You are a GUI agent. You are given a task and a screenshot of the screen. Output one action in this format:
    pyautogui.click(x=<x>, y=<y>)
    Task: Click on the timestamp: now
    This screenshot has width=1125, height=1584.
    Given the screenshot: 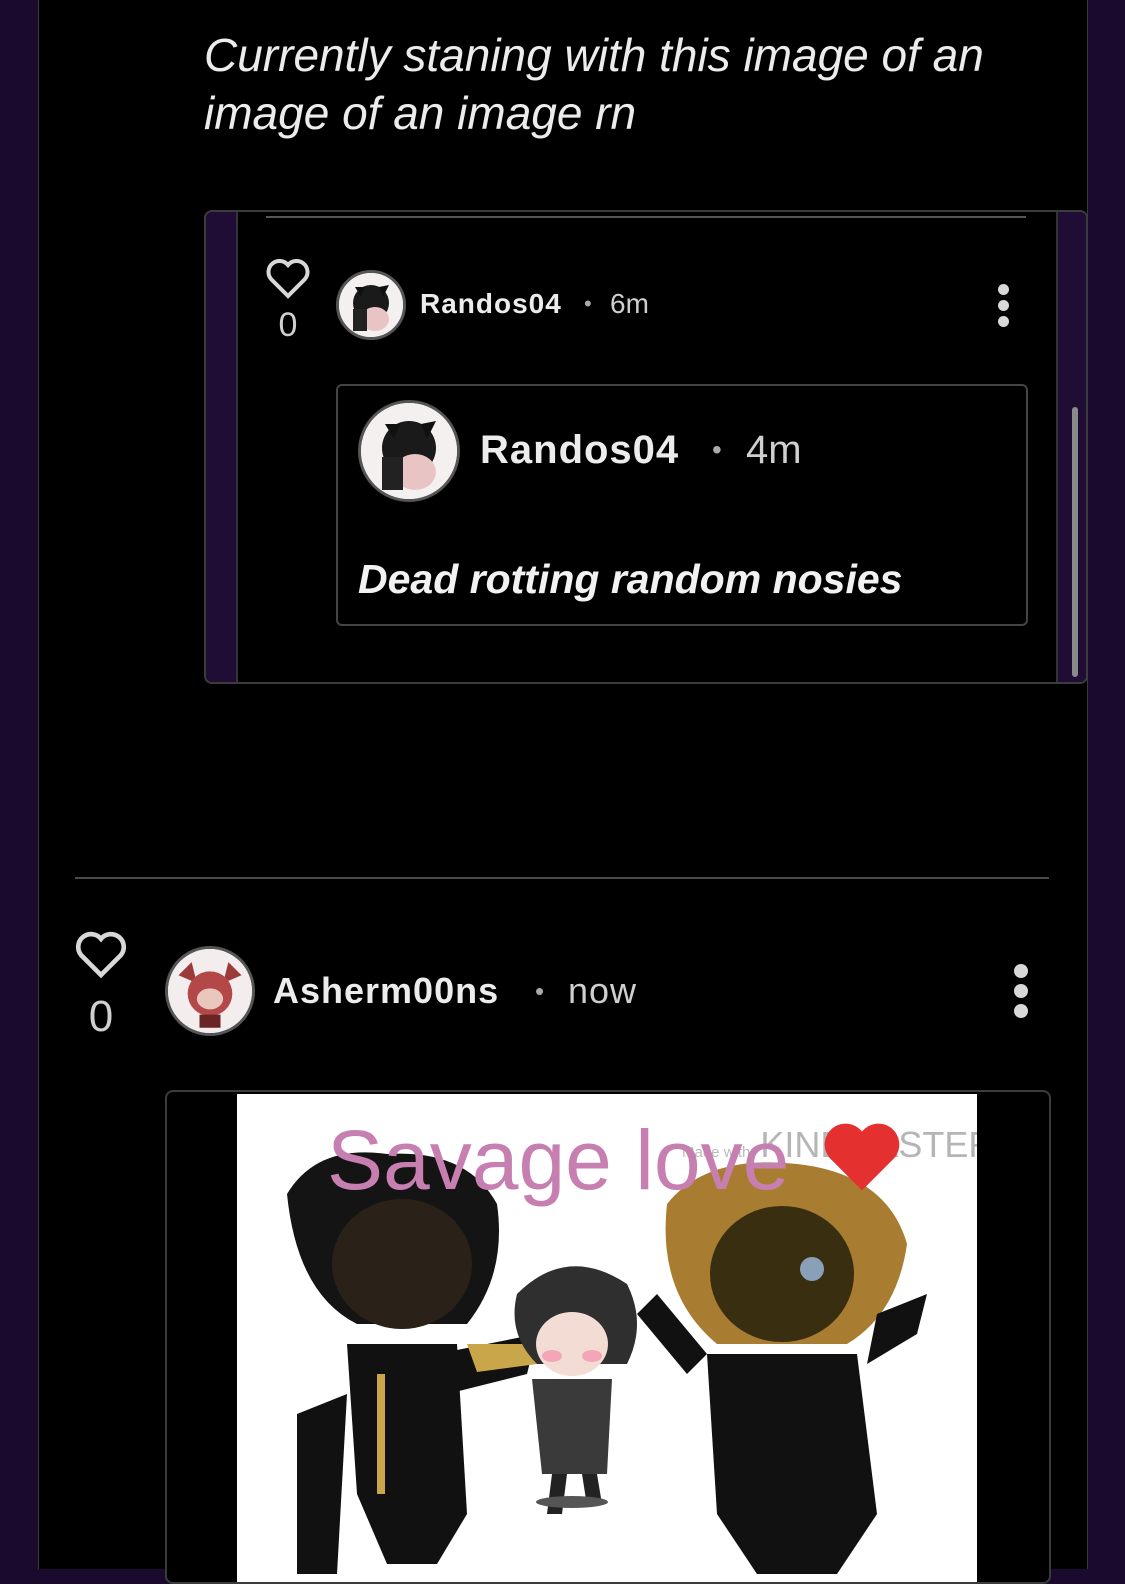 What is the action you would take?
    pyautogui.click(x=603, y=990)
    